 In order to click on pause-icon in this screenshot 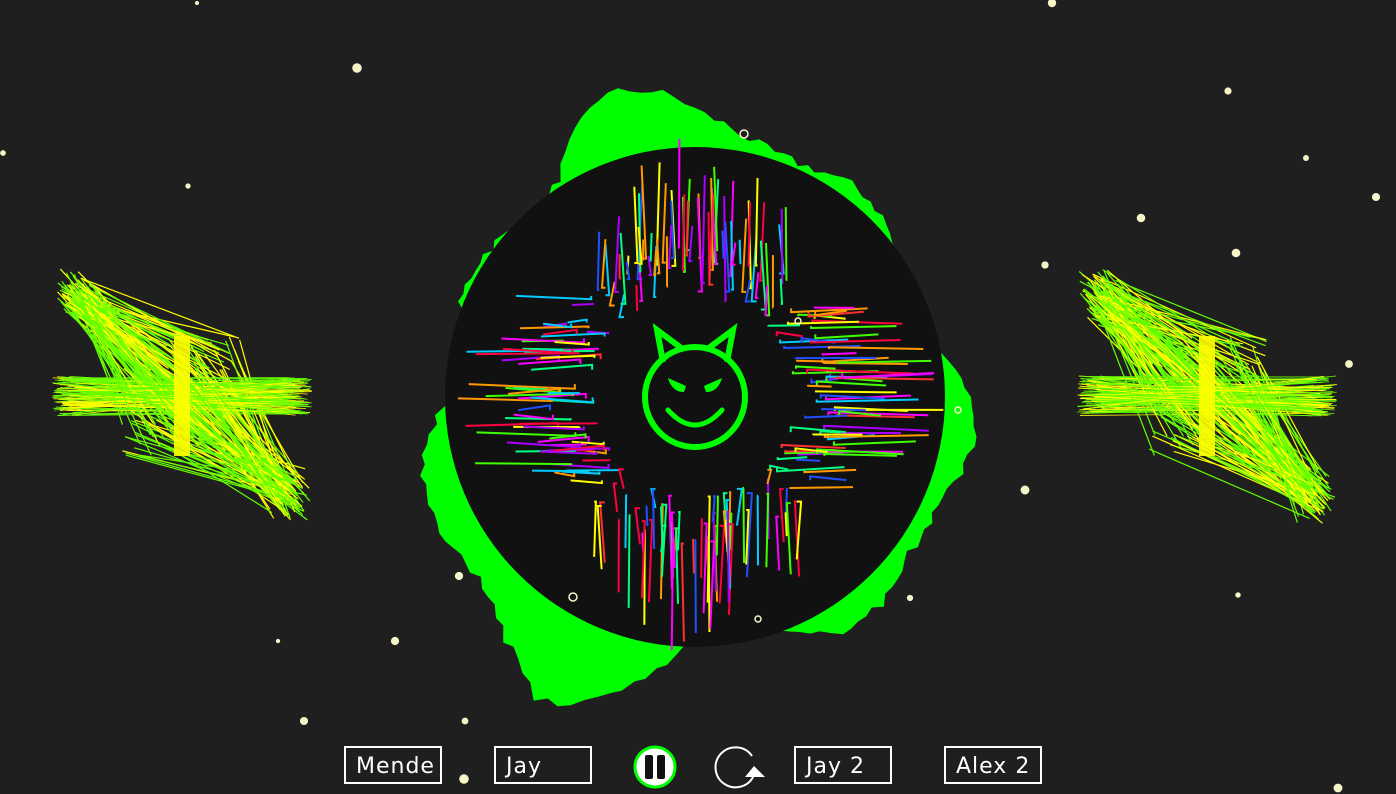, I will do `click(655, 767)`.